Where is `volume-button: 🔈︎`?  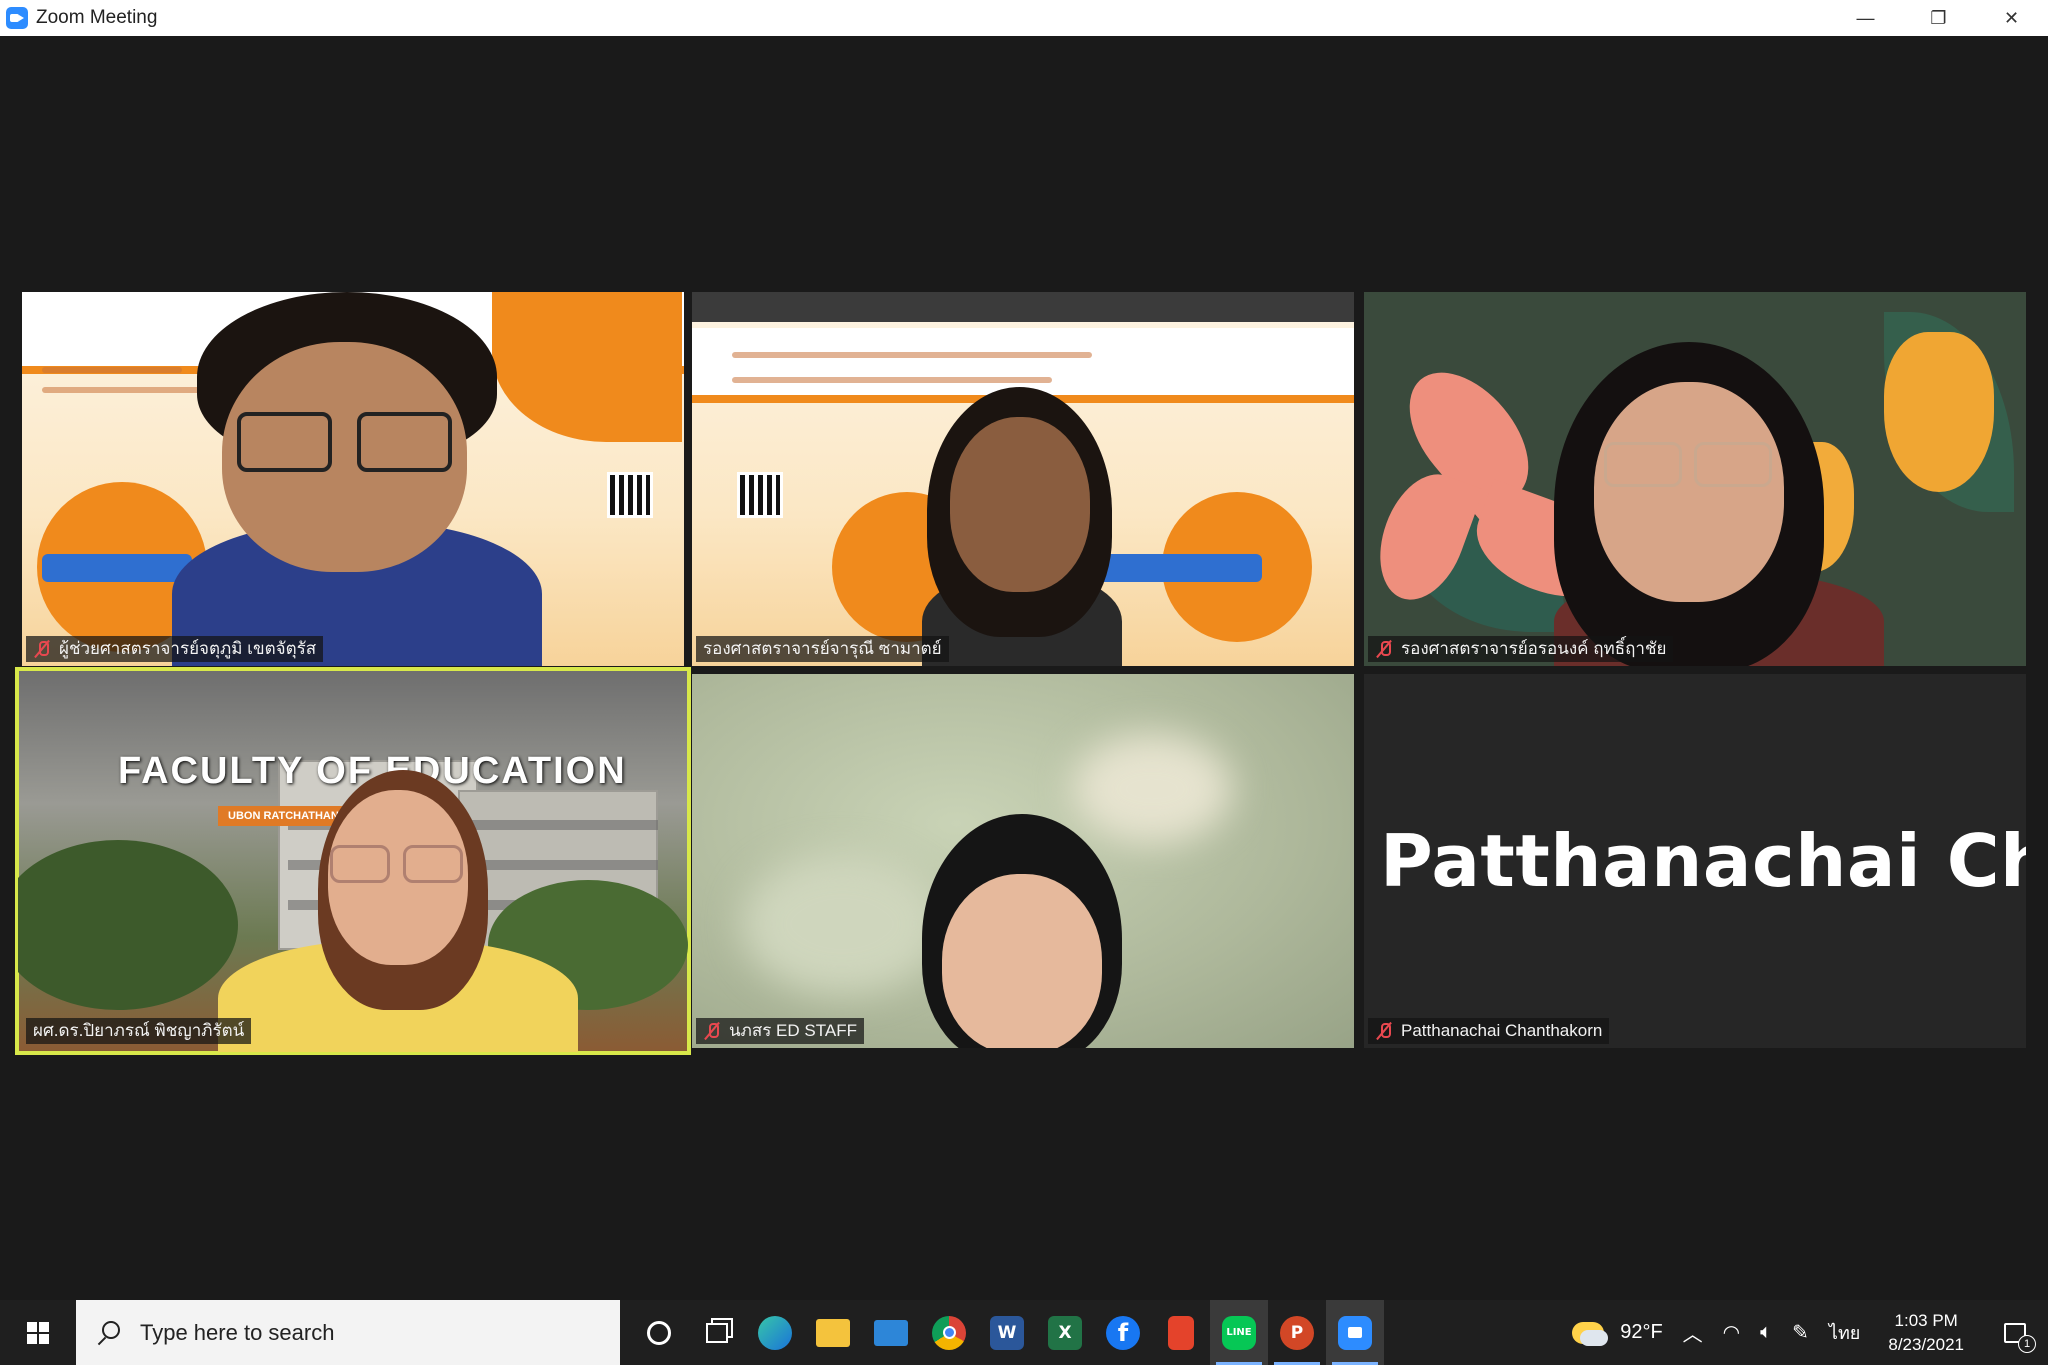 volume-button: 🔈︎ is located at coordinates (1766, 1332).